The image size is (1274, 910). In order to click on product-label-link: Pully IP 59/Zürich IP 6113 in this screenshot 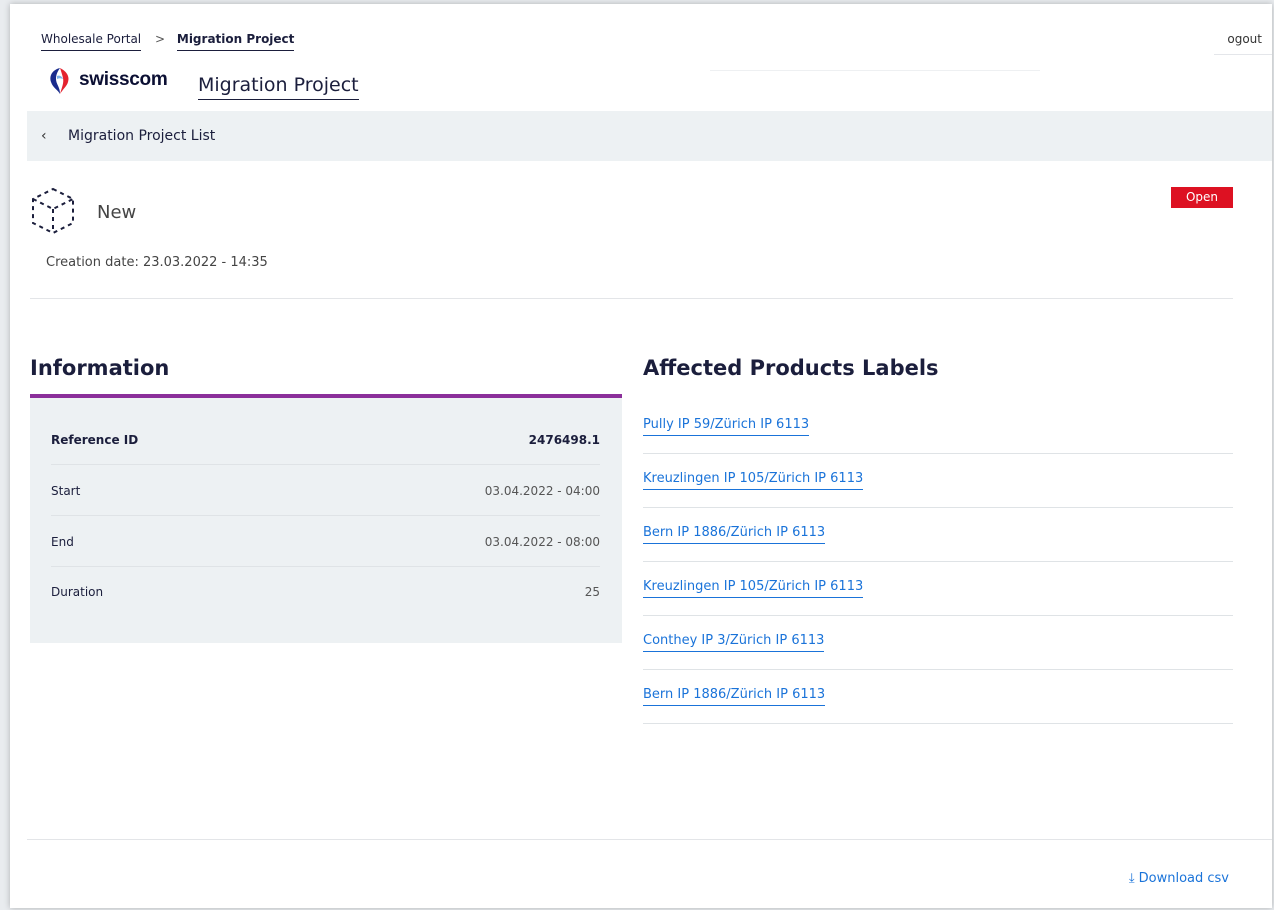, I will do `click(726, 426)`.